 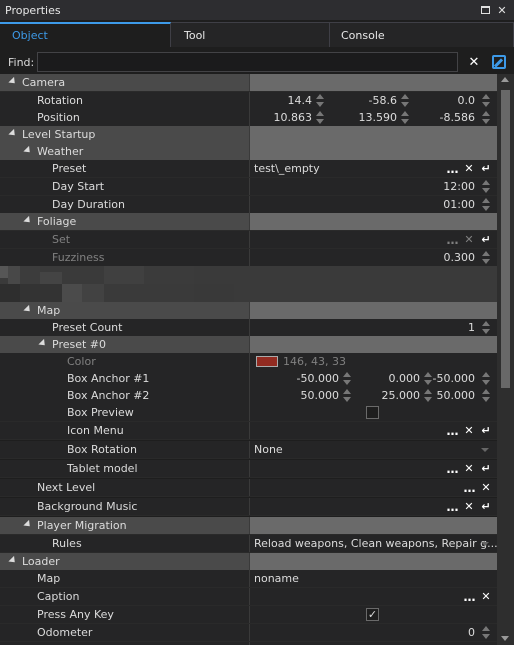 I want to click on category-preset-0: Preset #0, so click(x=248, y=345).